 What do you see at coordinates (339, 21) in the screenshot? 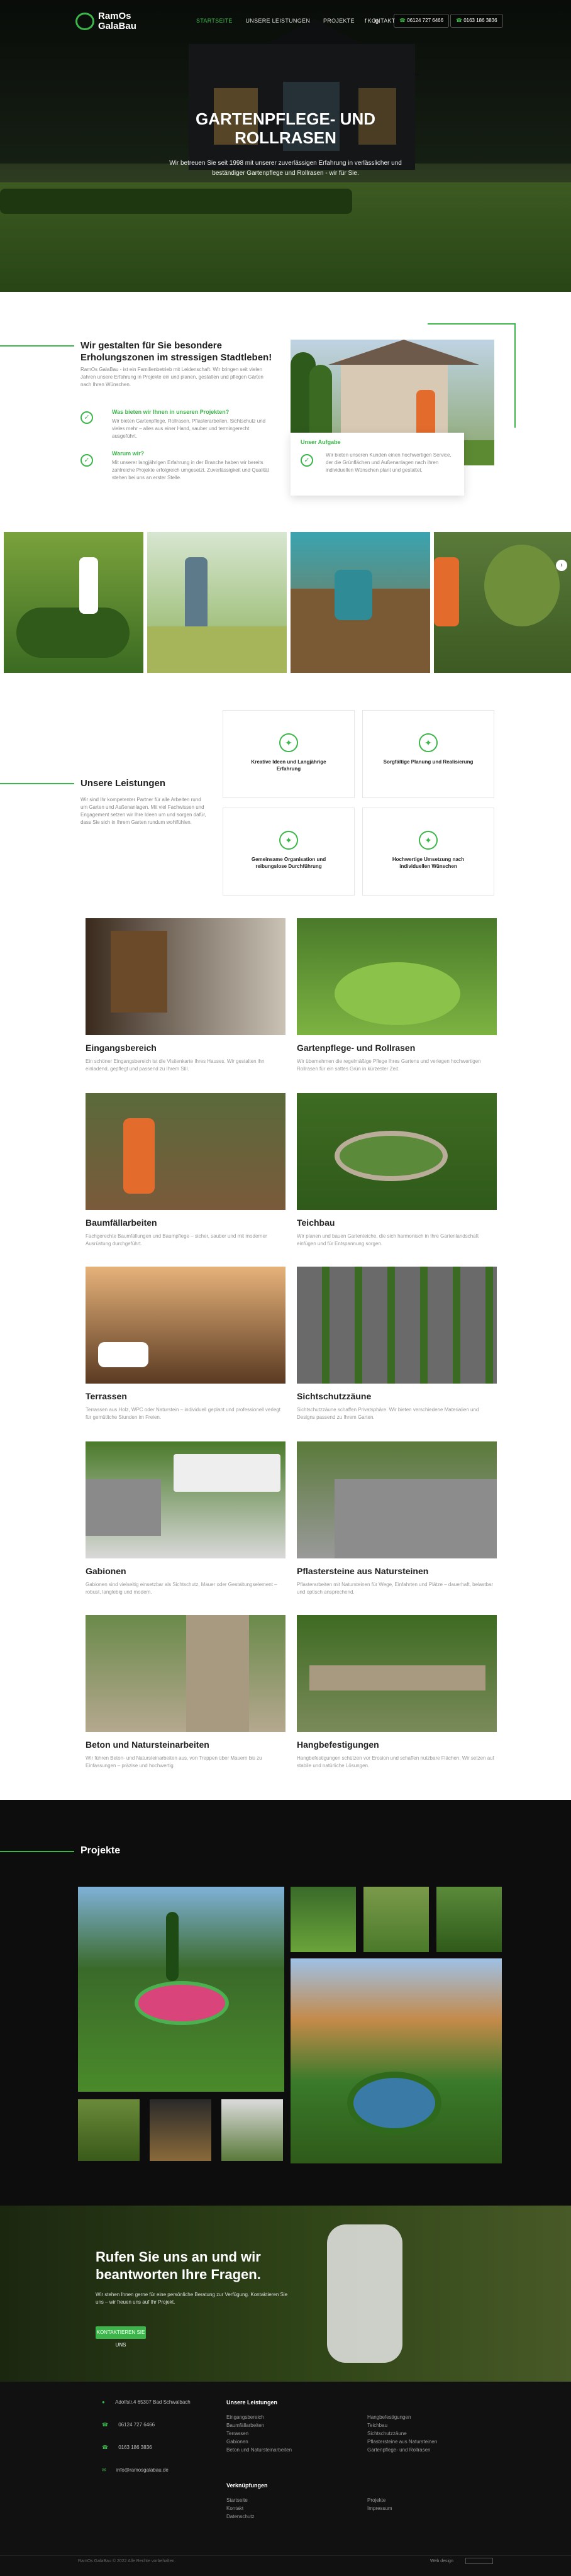
I see `menu-item-projekte: PROJEKTE` at bounding box center [339, 21].